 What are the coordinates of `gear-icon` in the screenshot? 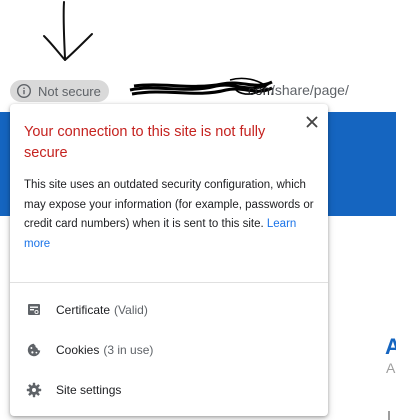 It's located at (34, 390).